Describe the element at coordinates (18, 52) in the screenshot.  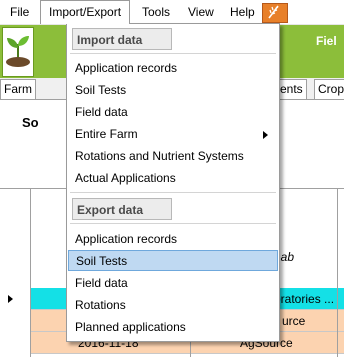
I see `plant-logo-icon` at that location.